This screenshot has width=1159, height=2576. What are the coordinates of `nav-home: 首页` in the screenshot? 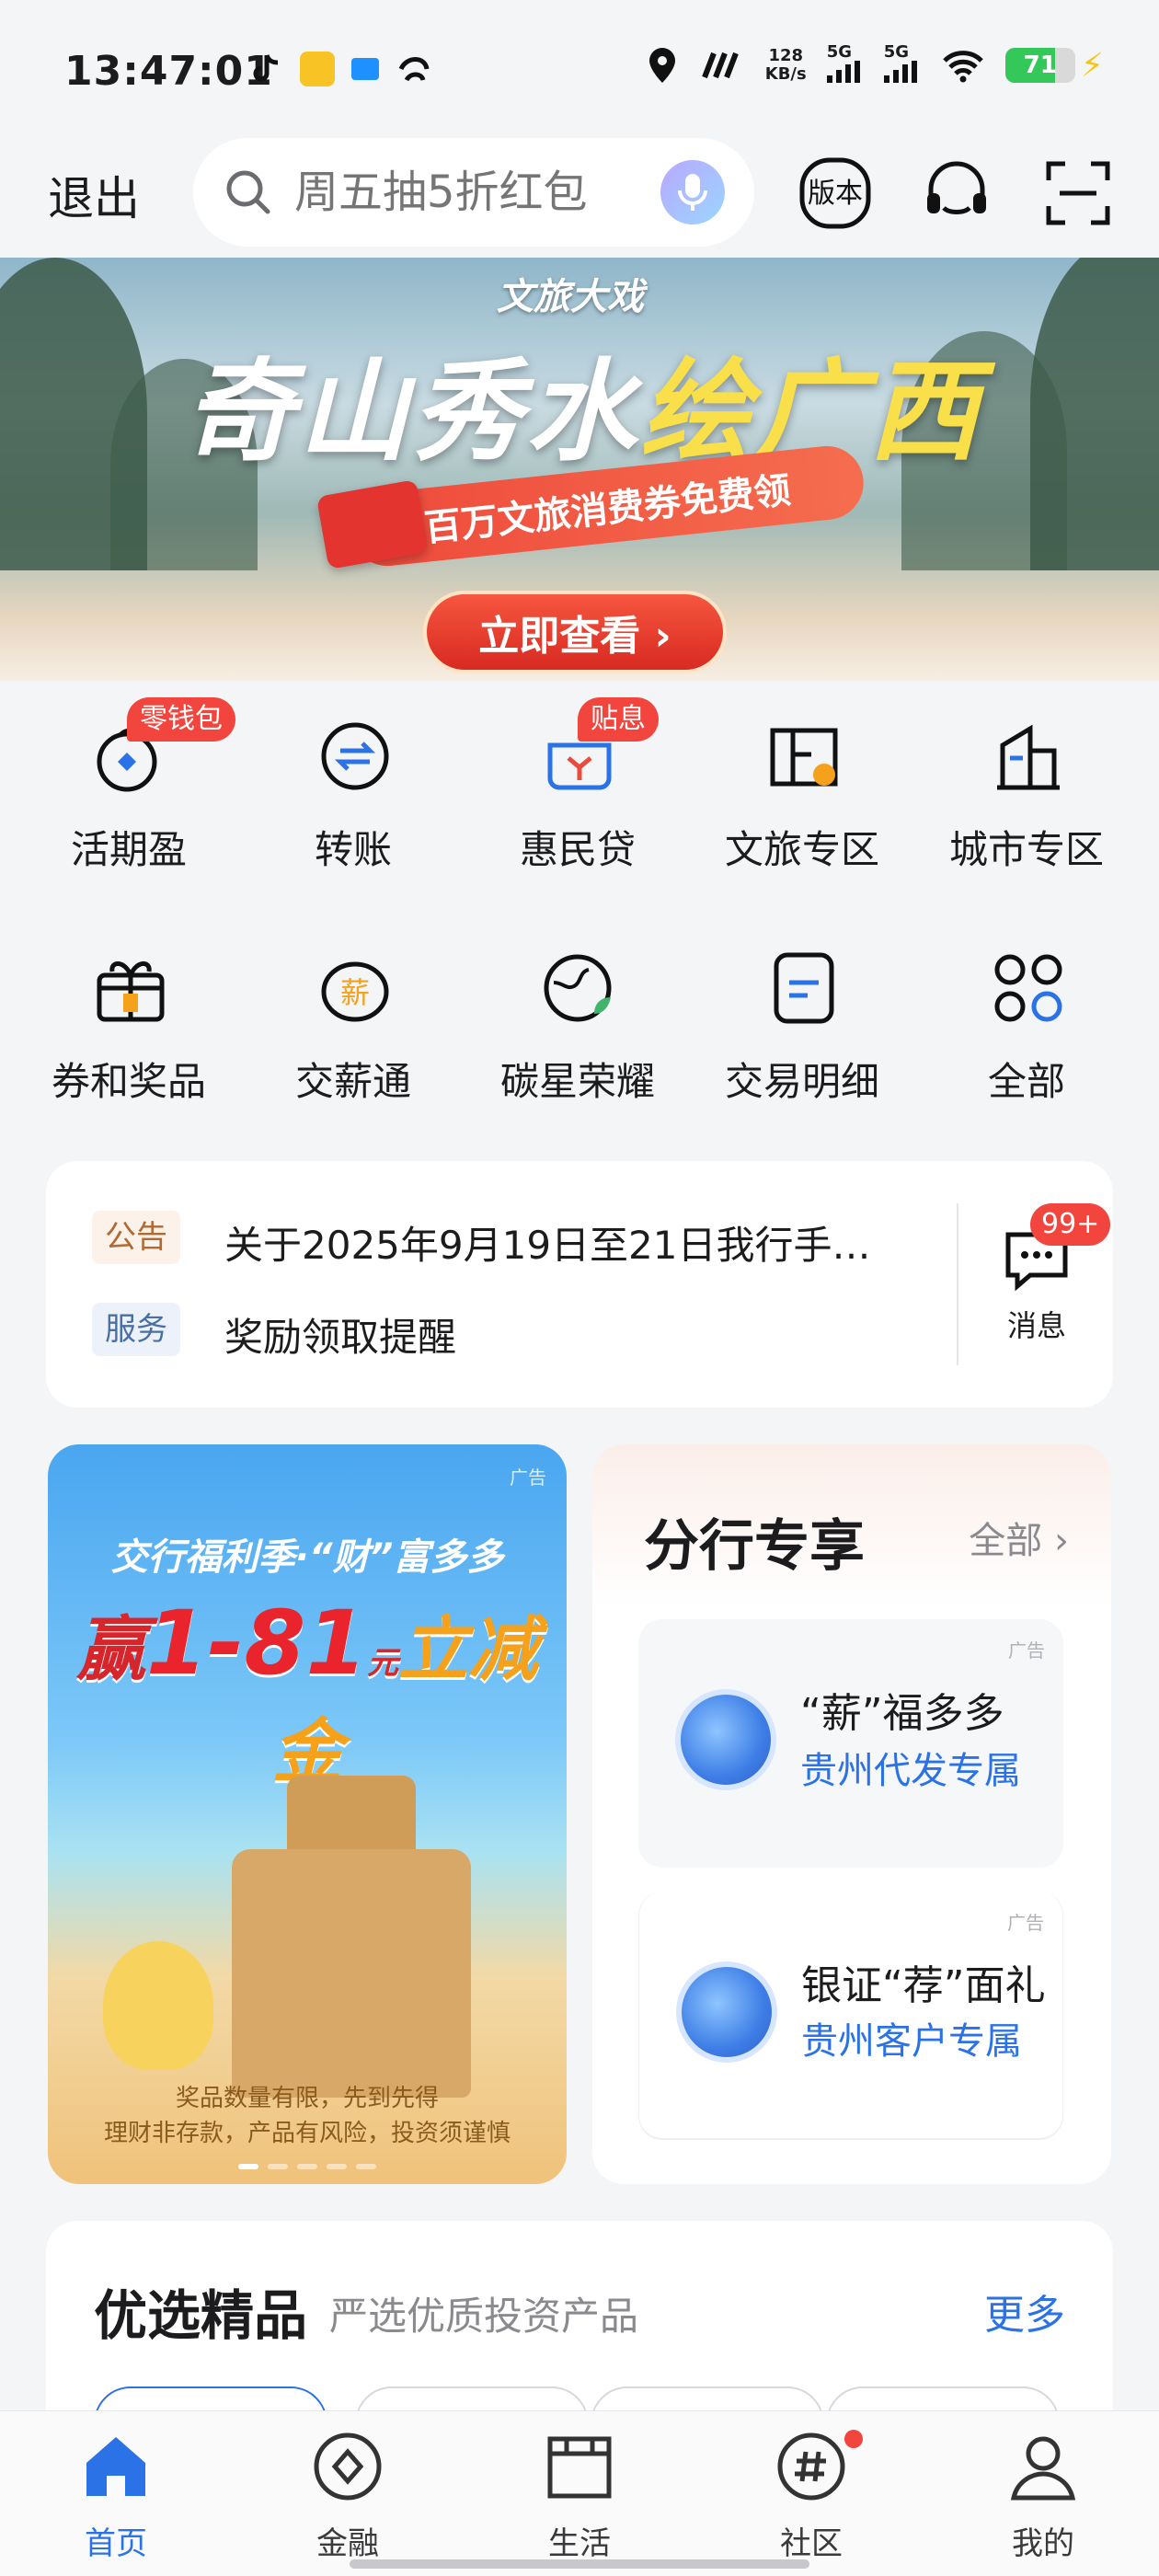 It's located at (116, 2499).